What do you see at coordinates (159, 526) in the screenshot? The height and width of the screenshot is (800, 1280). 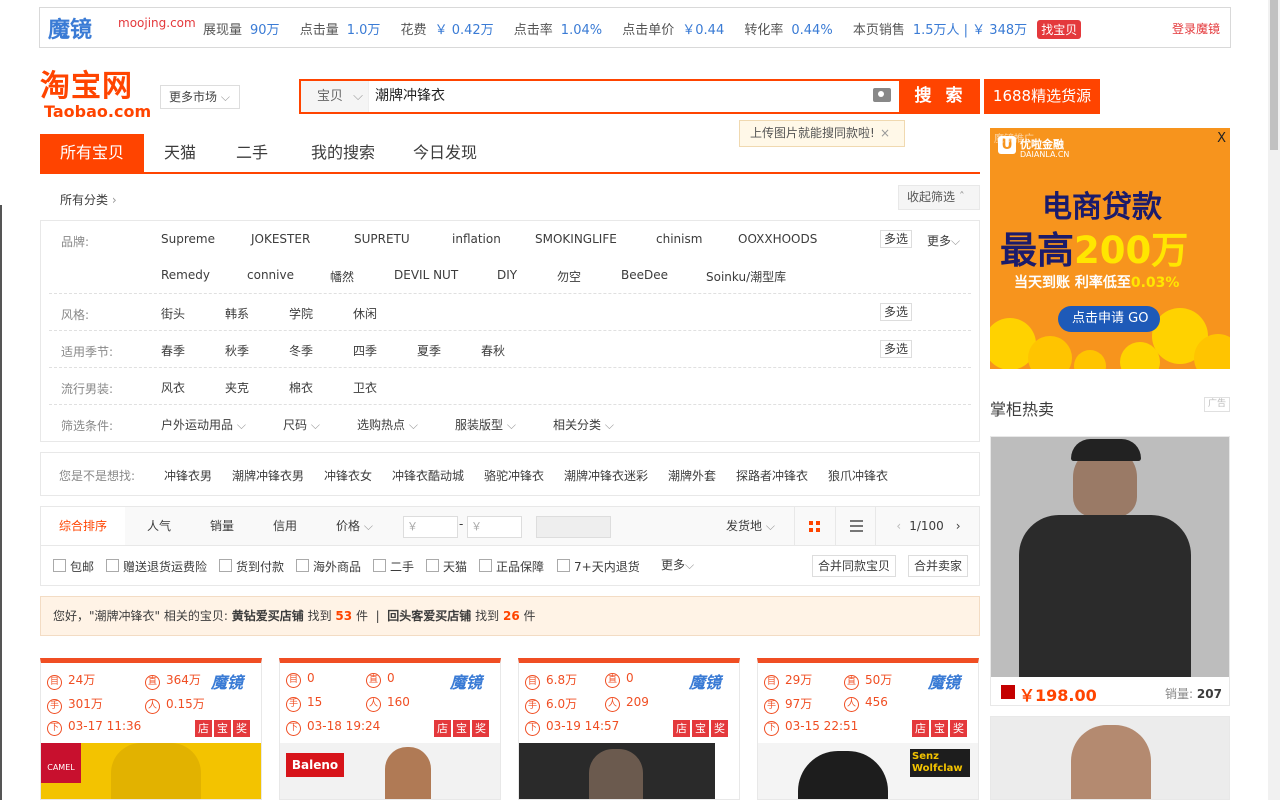 I see `sort-popularity: 人气` at bounding box center [159, 526].